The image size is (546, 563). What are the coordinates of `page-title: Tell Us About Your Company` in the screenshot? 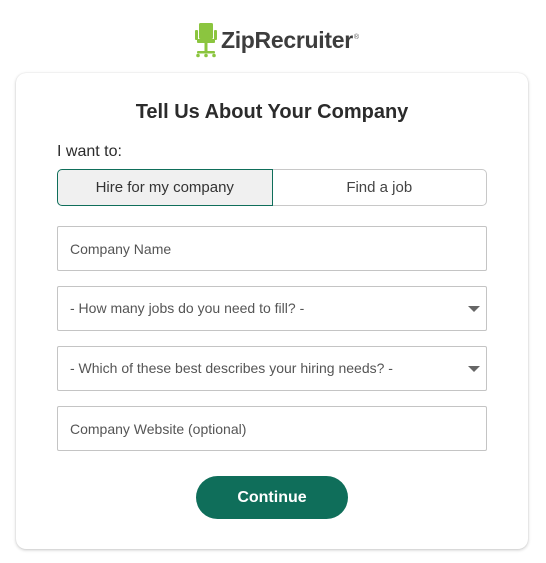 It's located at (272, 112).